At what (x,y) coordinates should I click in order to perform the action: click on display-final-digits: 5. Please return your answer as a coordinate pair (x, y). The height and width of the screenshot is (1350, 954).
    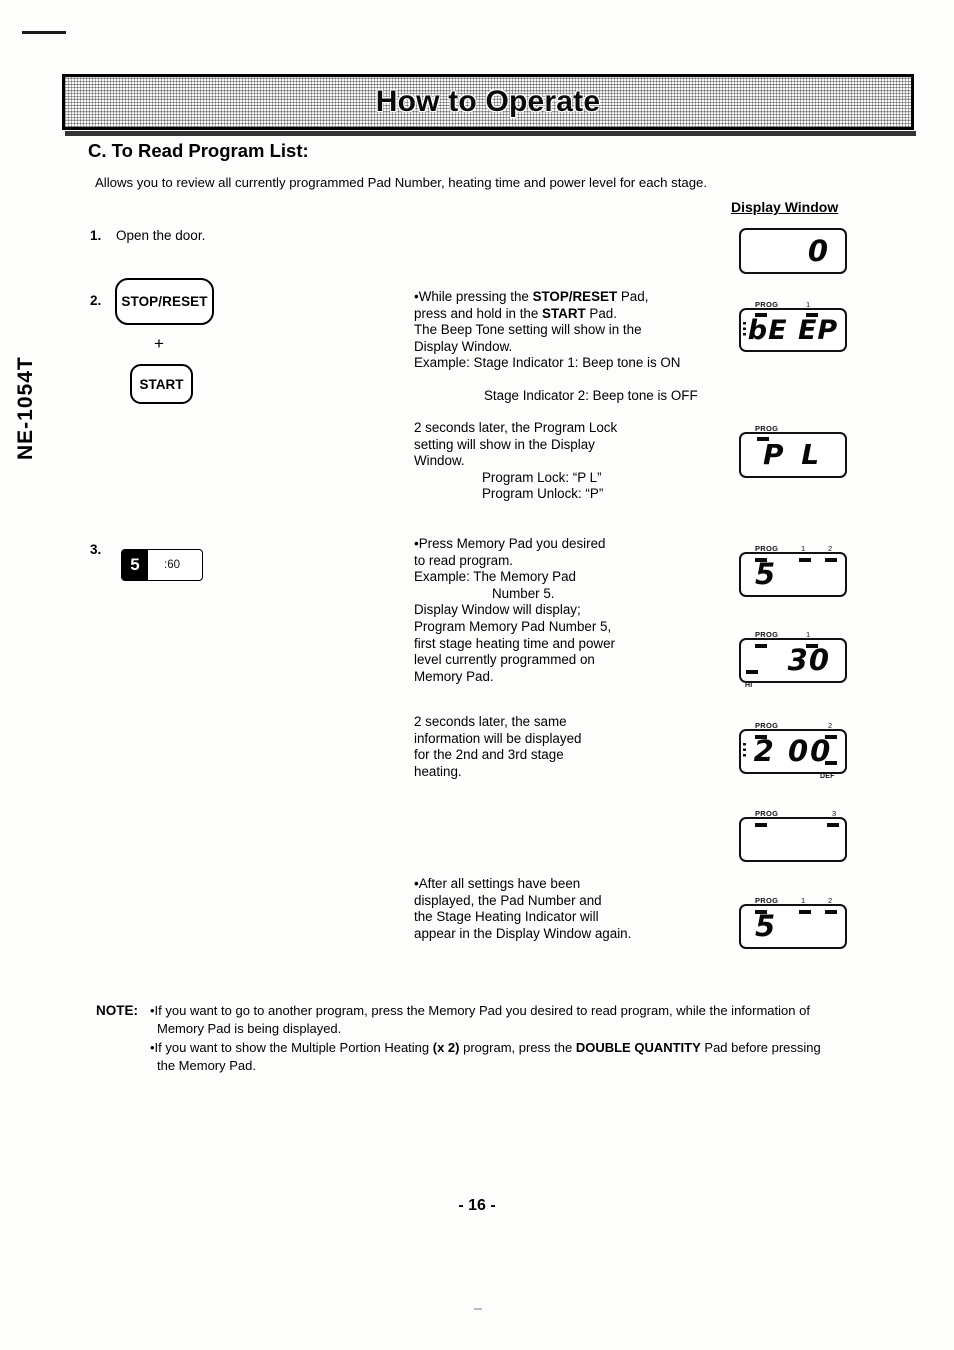
    Looking at the image, I should click on (766, 926).